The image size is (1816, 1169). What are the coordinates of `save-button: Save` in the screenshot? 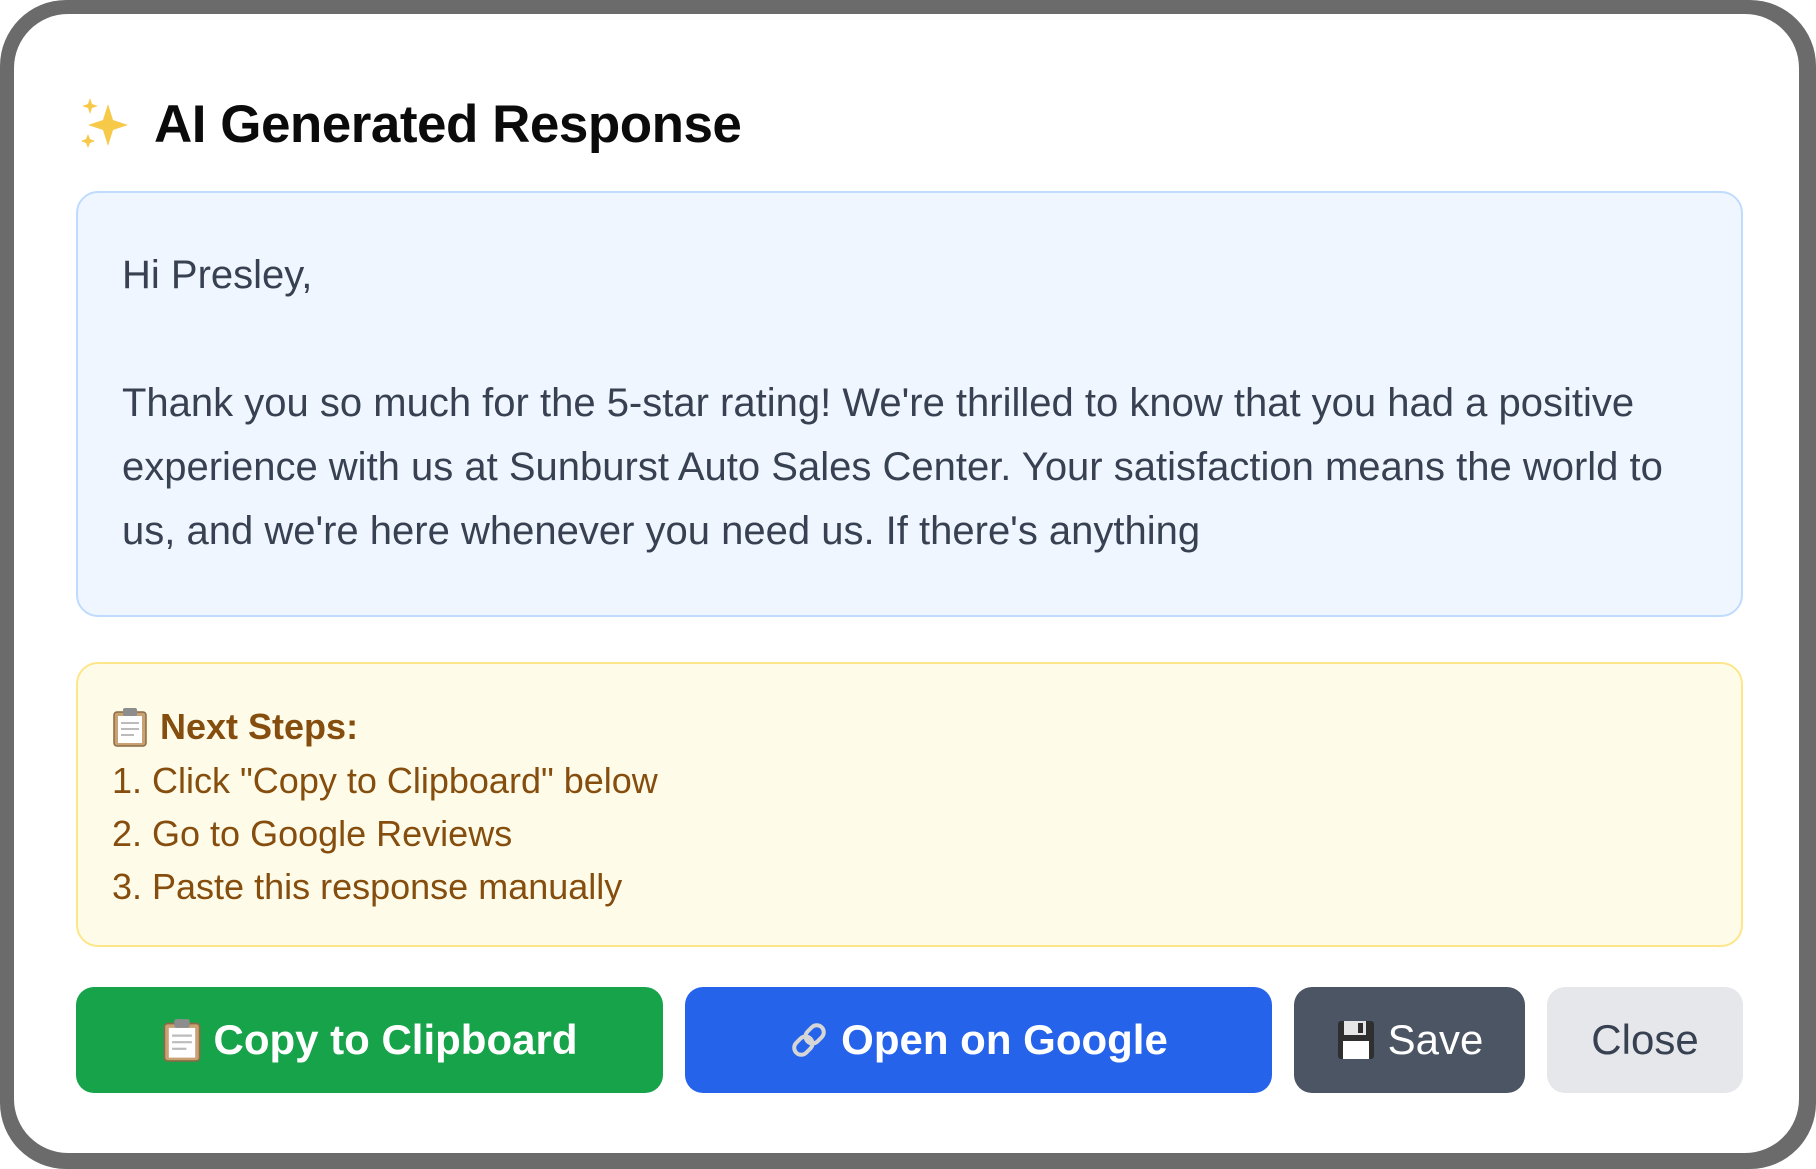 It's located at (1409, 1040).